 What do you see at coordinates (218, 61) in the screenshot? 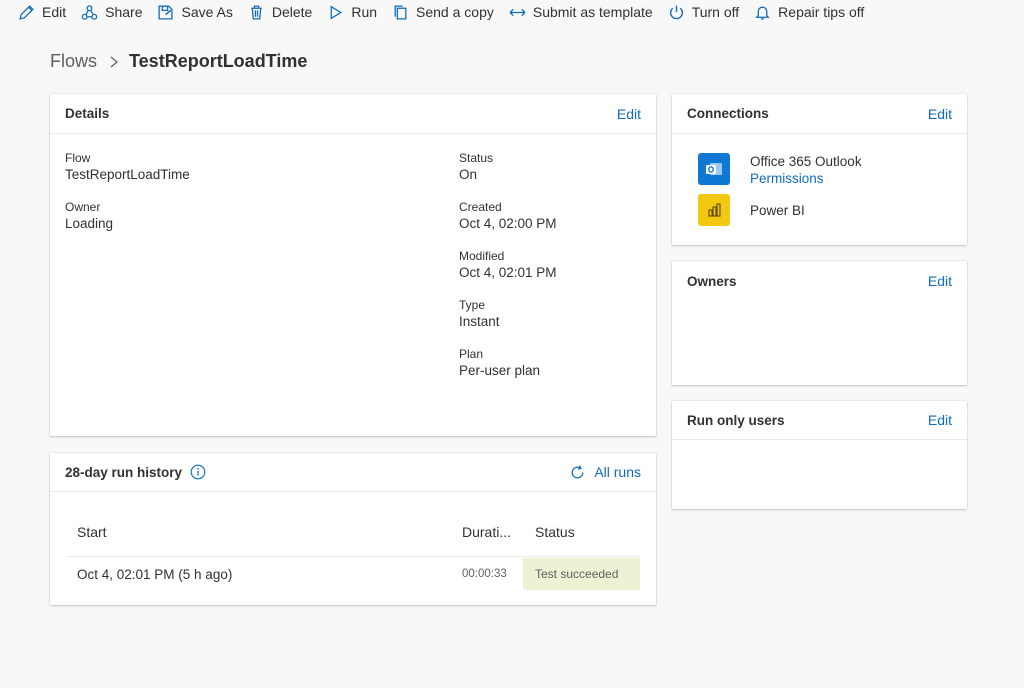
I see `page-title: TestReportLoadTime` at bounding box center [218, 61].